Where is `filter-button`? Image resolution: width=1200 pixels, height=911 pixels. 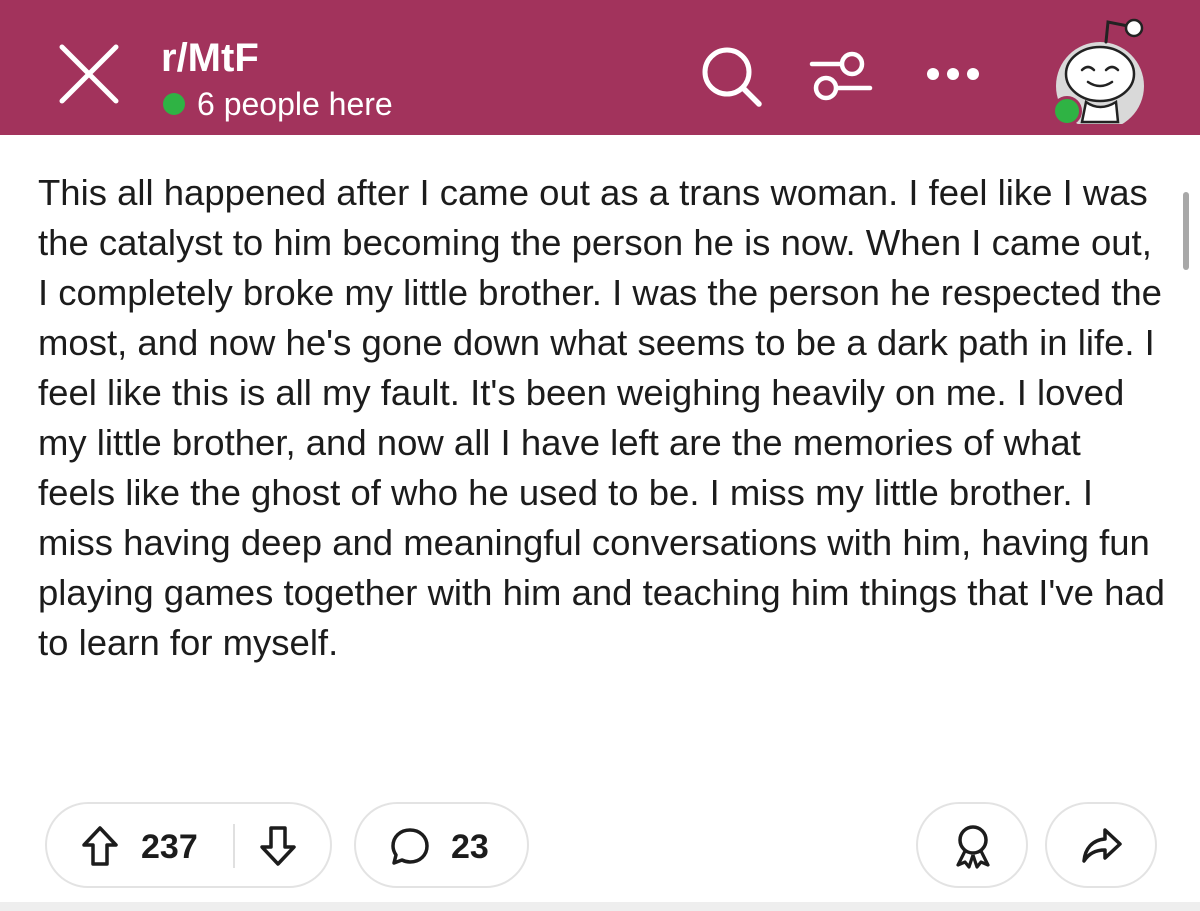 filter-button is located at coordinates (841, 77).